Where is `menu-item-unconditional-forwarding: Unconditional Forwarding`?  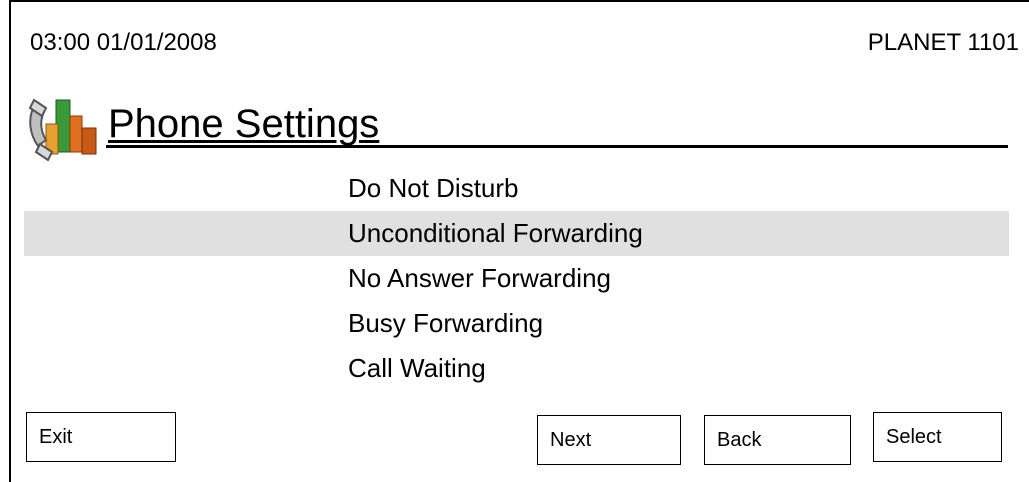 menu-item-unconditional-forwarding: Unconditional Forwarding is located at coordinates (516, 233).